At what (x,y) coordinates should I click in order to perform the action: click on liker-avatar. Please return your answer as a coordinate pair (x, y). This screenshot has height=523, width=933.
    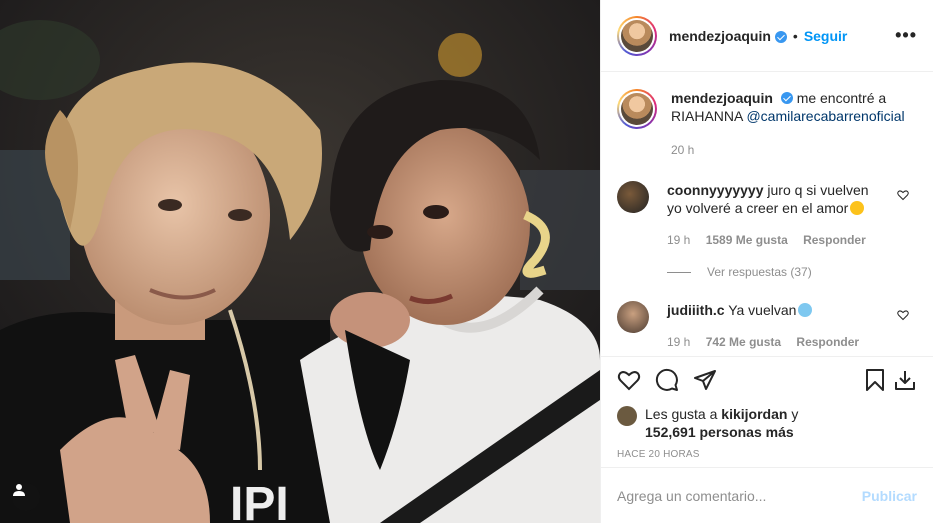
    Looking at the image, I should click on (627, 416).